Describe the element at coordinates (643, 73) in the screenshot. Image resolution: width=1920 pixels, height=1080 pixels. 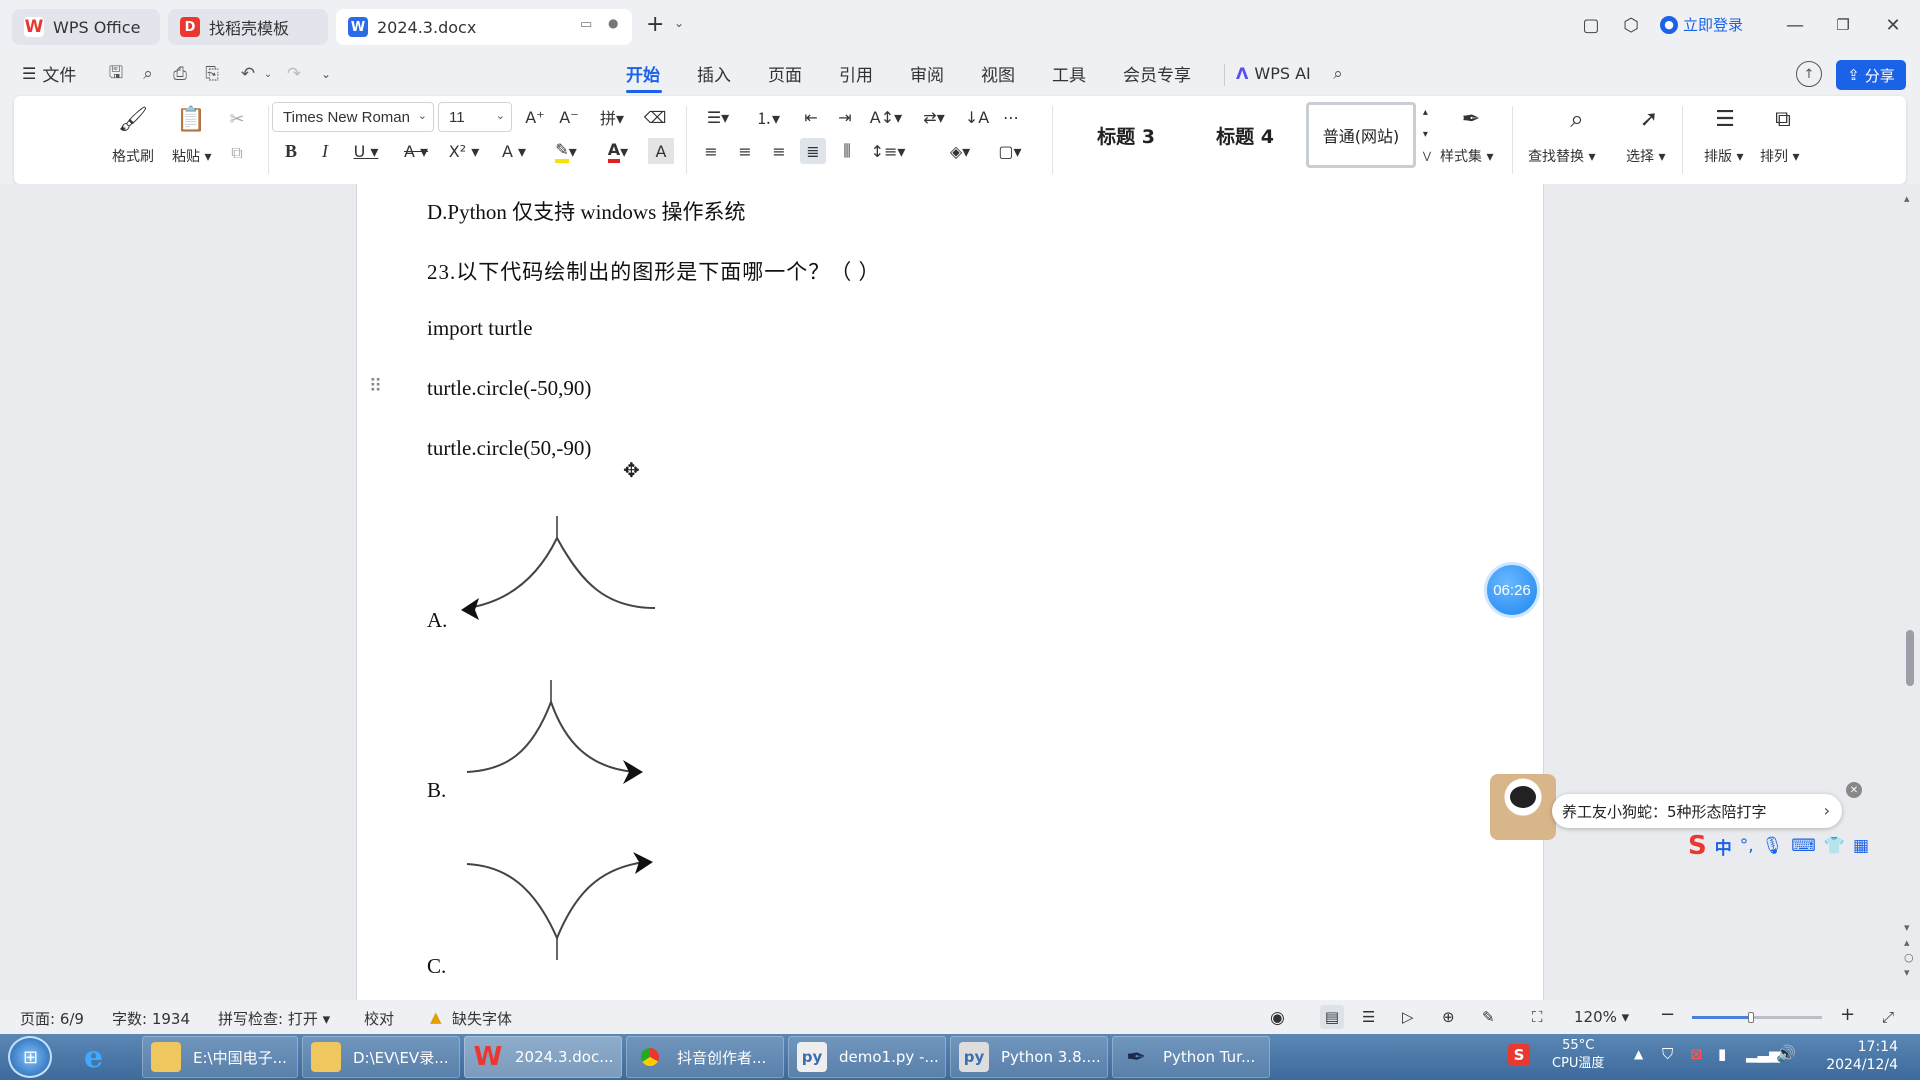
I see `tab-home: 开始` at that location.